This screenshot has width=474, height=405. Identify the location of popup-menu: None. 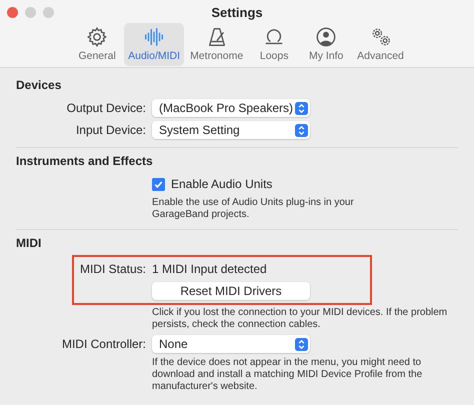
(231, 344).